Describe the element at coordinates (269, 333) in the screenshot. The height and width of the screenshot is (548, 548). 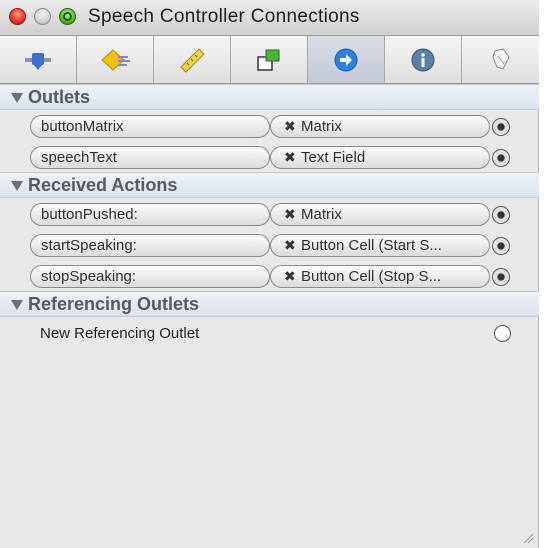
I see `new-referencing-outlet-row: New Referencing Outlet` at that location.